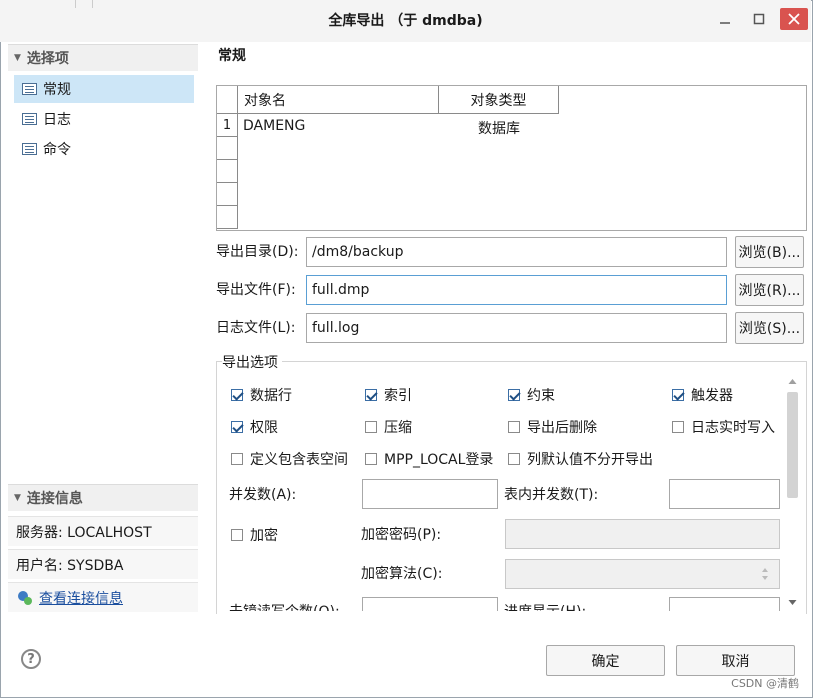 The image size is (813, 698). What do you see at coordinates (84, 4) in the screenshot?
I see `window-edge-decoration` at bounding box center [84, 4].